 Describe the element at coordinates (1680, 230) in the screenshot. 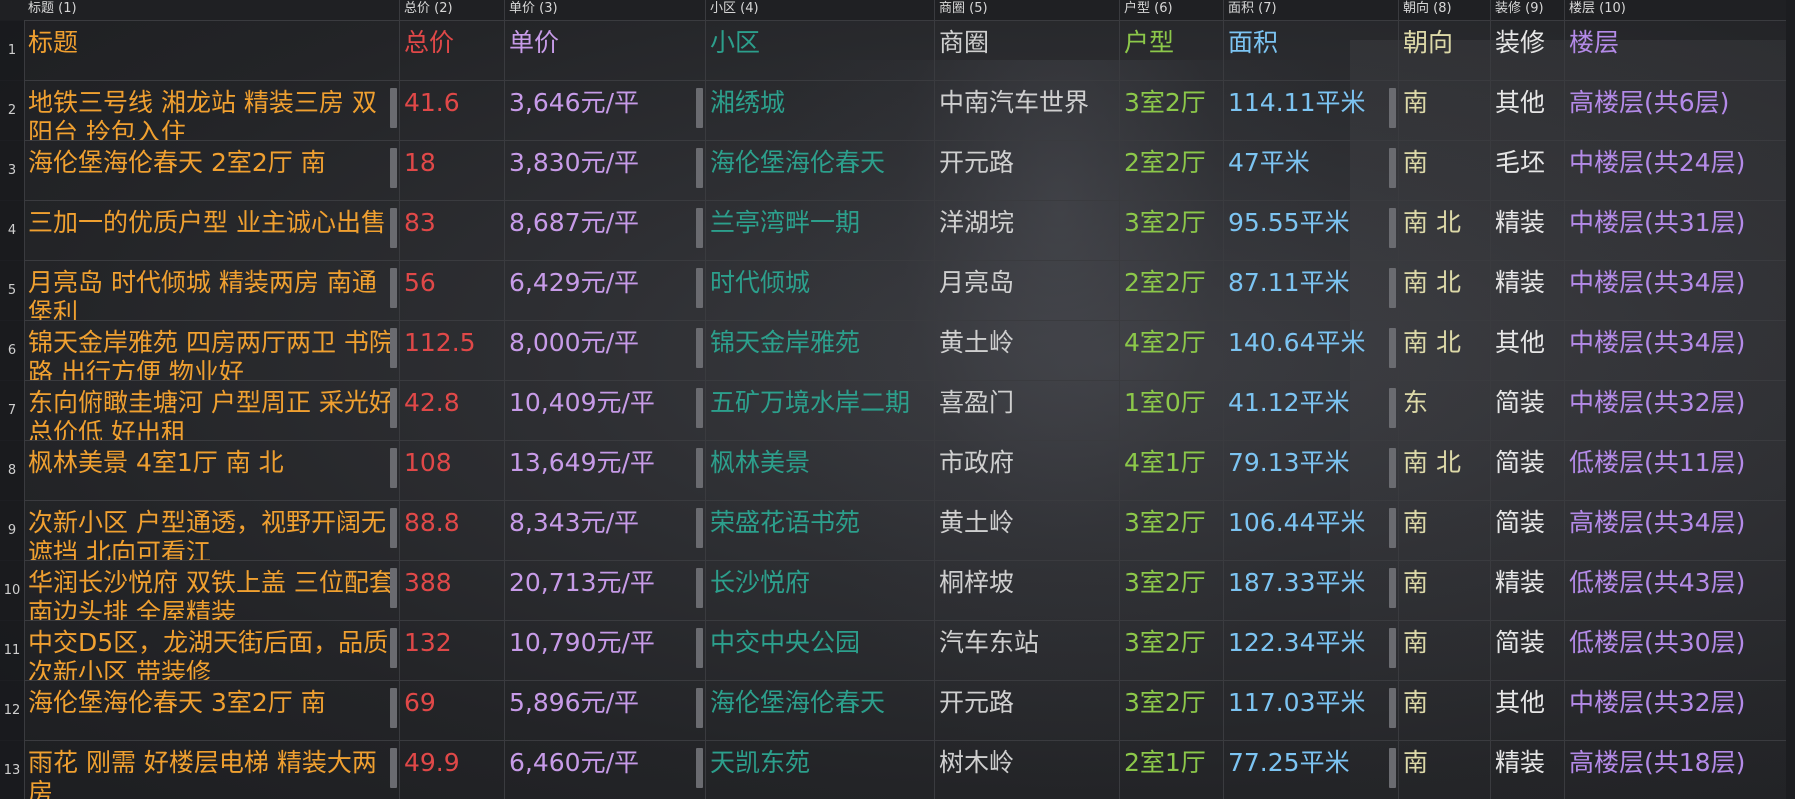

I see `cell-floor: 中楼层(共31层)` at that location.